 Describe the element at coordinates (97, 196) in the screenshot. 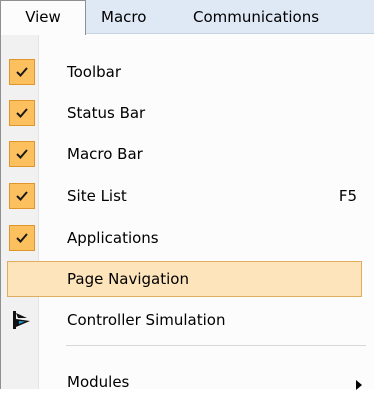

I see `menu-item-label: Site List` at that location.